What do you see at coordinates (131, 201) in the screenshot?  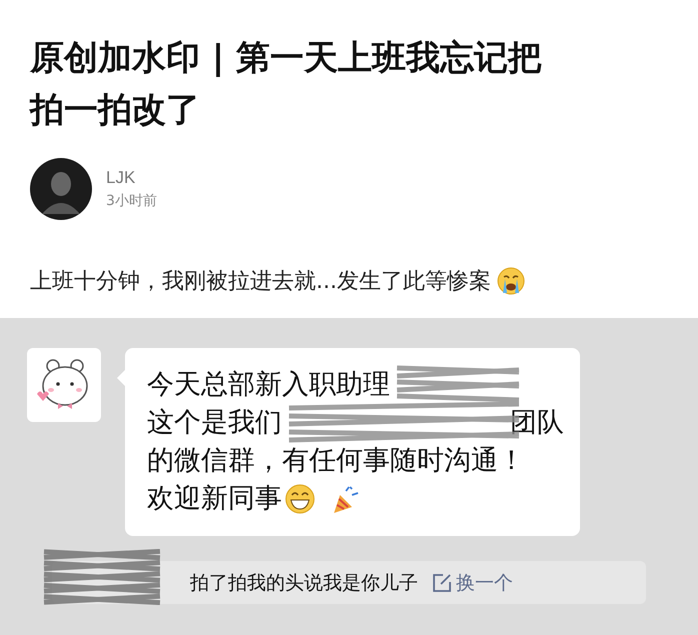 I see `post-time: 3小时前` at bounding box center [131, 201].